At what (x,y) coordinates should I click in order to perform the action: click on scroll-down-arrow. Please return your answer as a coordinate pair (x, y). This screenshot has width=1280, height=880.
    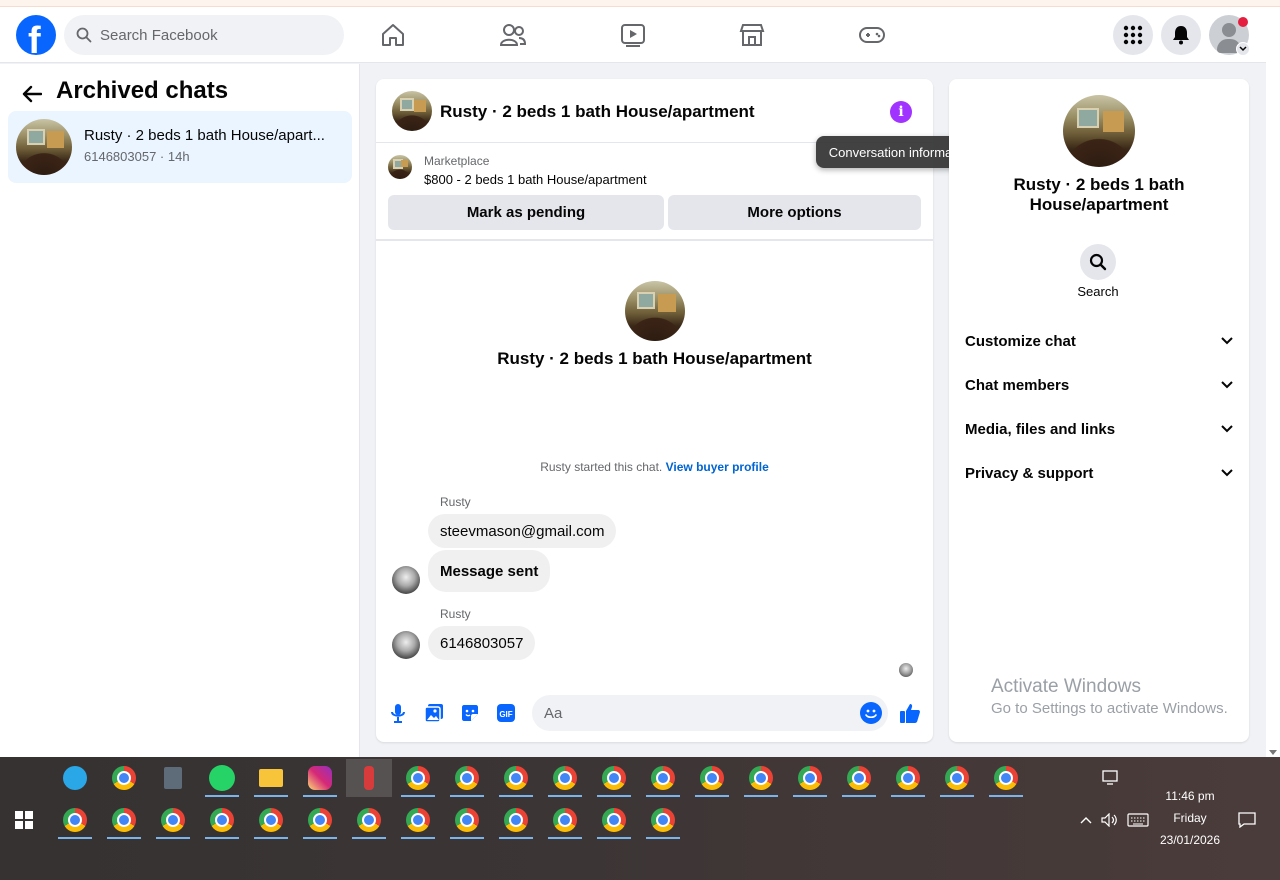
    Looking at the image, I should click on (1273, 752).